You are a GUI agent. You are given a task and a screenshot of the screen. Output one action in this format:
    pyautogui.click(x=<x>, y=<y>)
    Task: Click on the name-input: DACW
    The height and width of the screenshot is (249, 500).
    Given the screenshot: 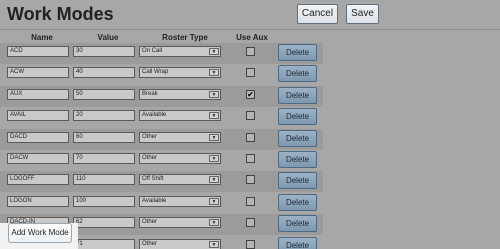 What is the action you would take?
    pyautogui.click(x=38, y=158)
    